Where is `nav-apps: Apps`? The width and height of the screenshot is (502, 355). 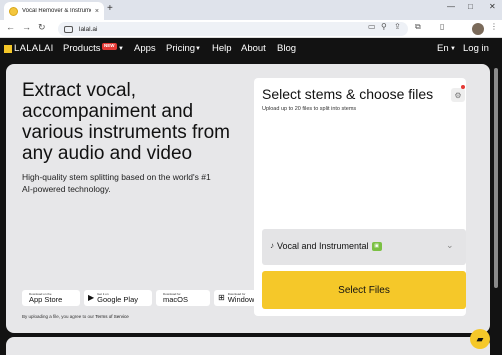
nav-apps: Apps is located at coordinates (145, 49).